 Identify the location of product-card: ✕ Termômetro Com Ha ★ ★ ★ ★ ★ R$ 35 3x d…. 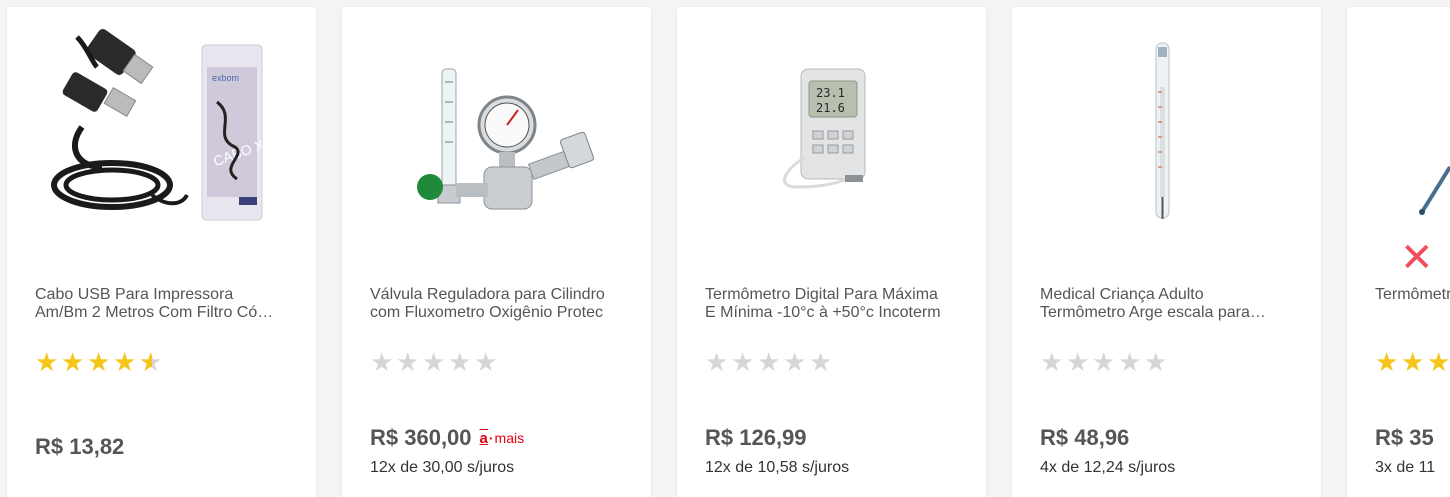
(1398, 252).